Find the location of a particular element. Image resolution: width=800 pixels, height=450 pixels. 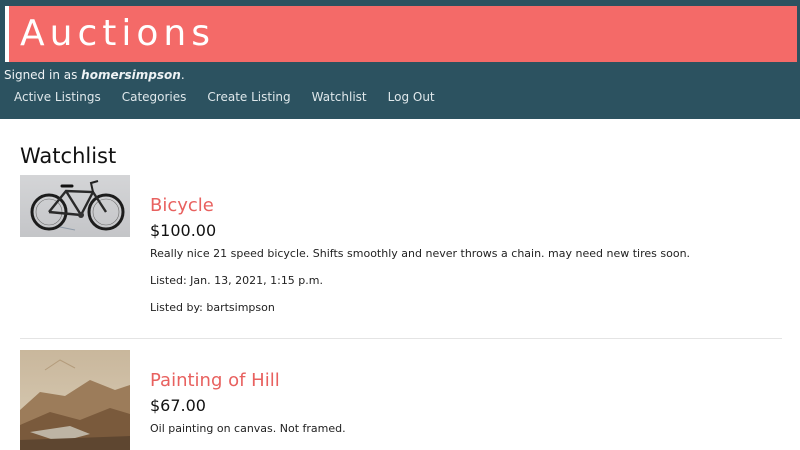

nav-log-out: Log Out is located at coordinates (411, 98).